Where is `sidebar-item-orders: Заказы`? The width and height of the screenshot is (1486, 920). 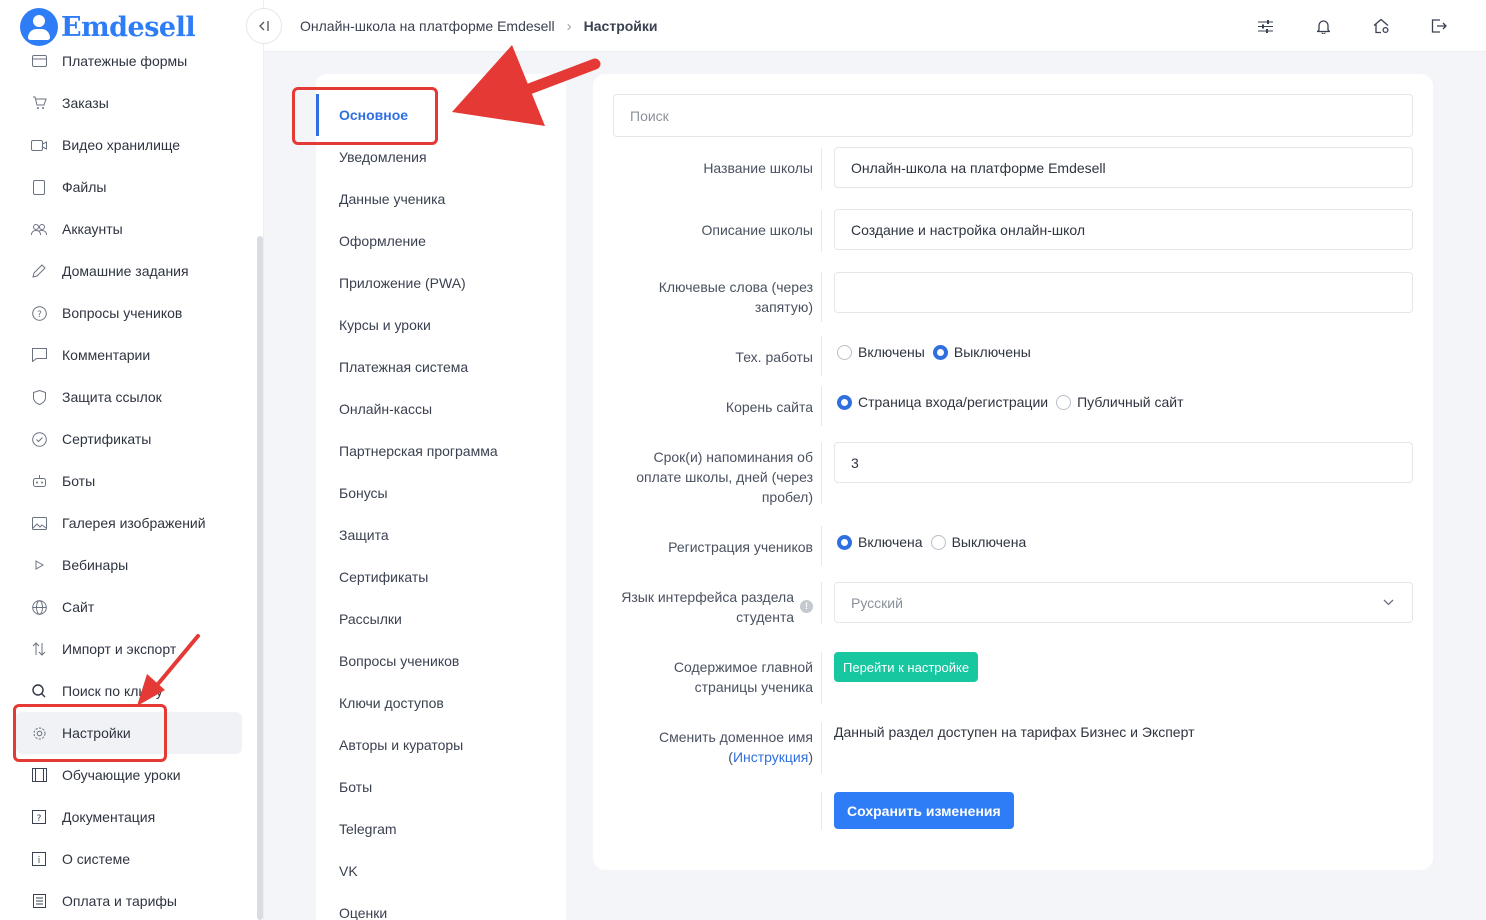 sidebar-item-orders: Заказы is located at coordinates (129, 103).